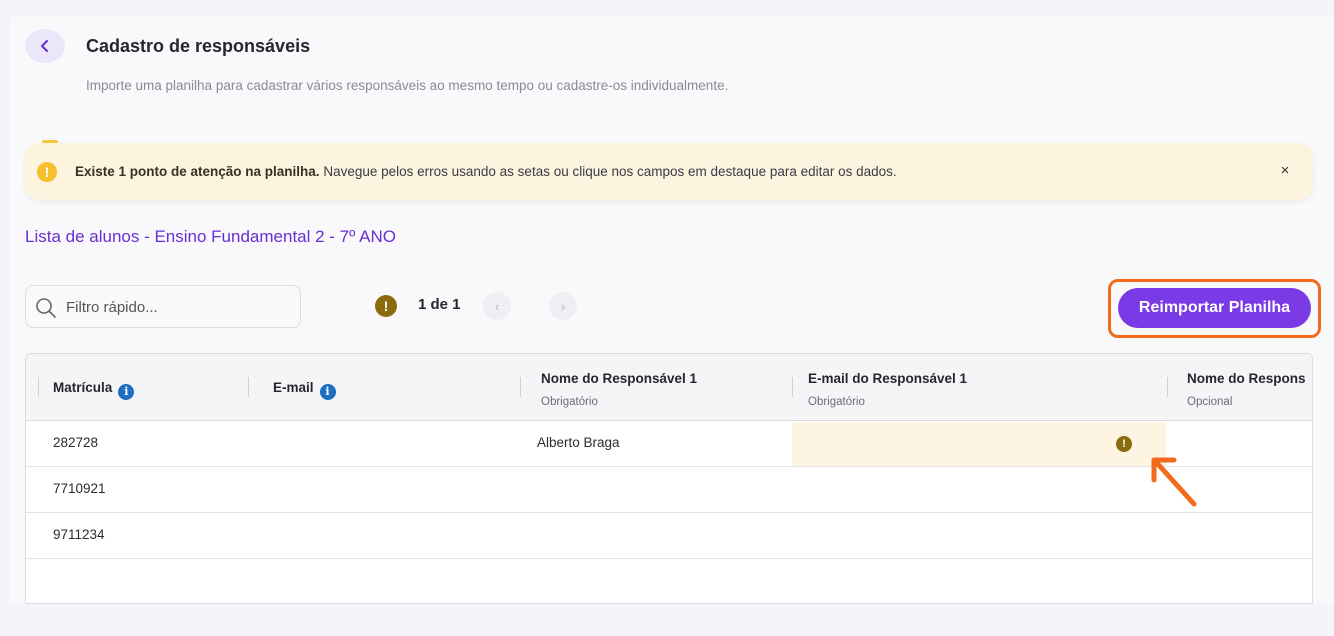 The width and height of the screenshot is (1334, 636). I want to click on column-label-text: Matrícula, so click(83, 387).